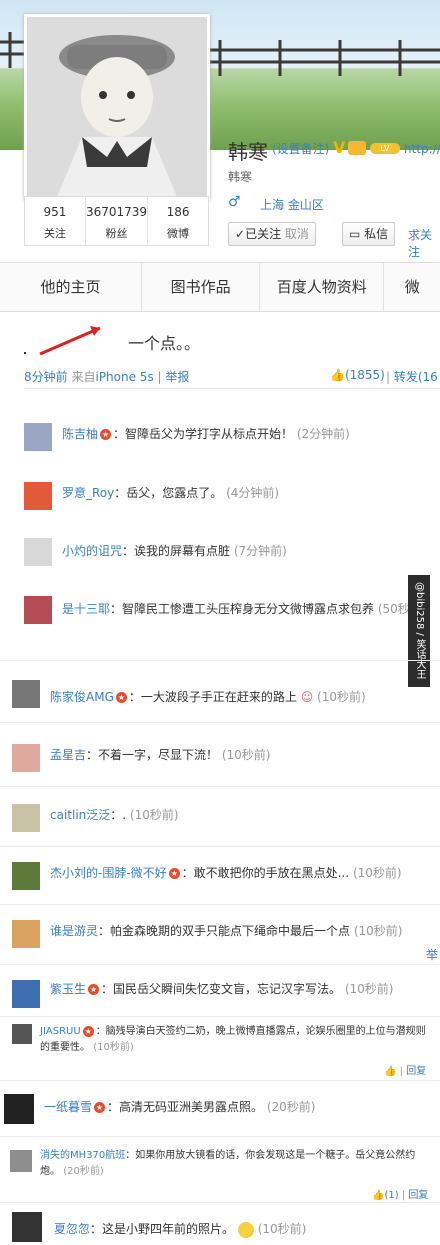  I want to click on stat-following-count: 951, so click(55, 212).